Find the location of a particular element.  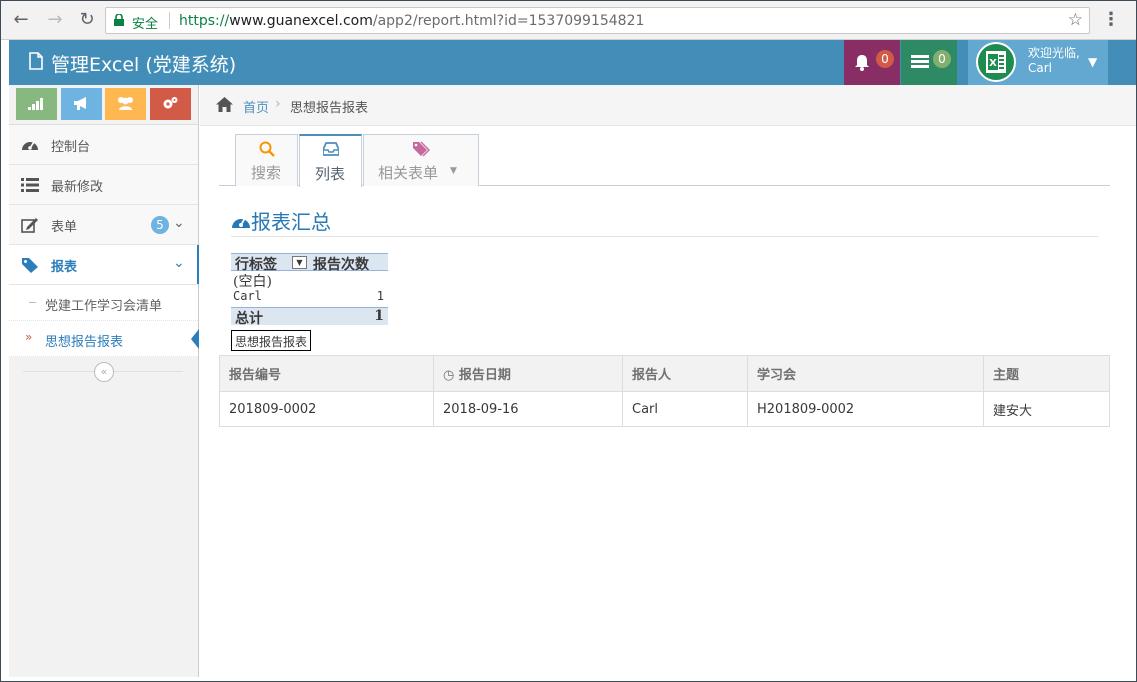

sidebar-item-recent: 最新修改 is located at coordinates (103, 185).